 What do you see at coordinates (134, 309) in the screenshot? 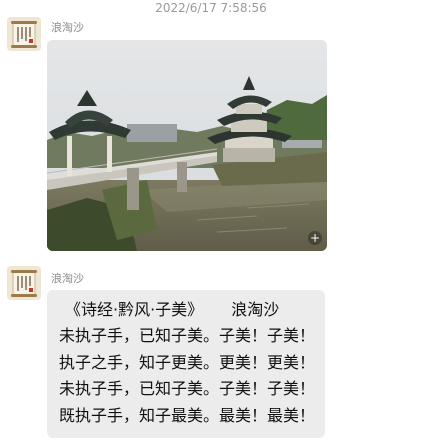
I see `poem-title: 《诗经·黔风·子美》` at bounding box center [134, 309].